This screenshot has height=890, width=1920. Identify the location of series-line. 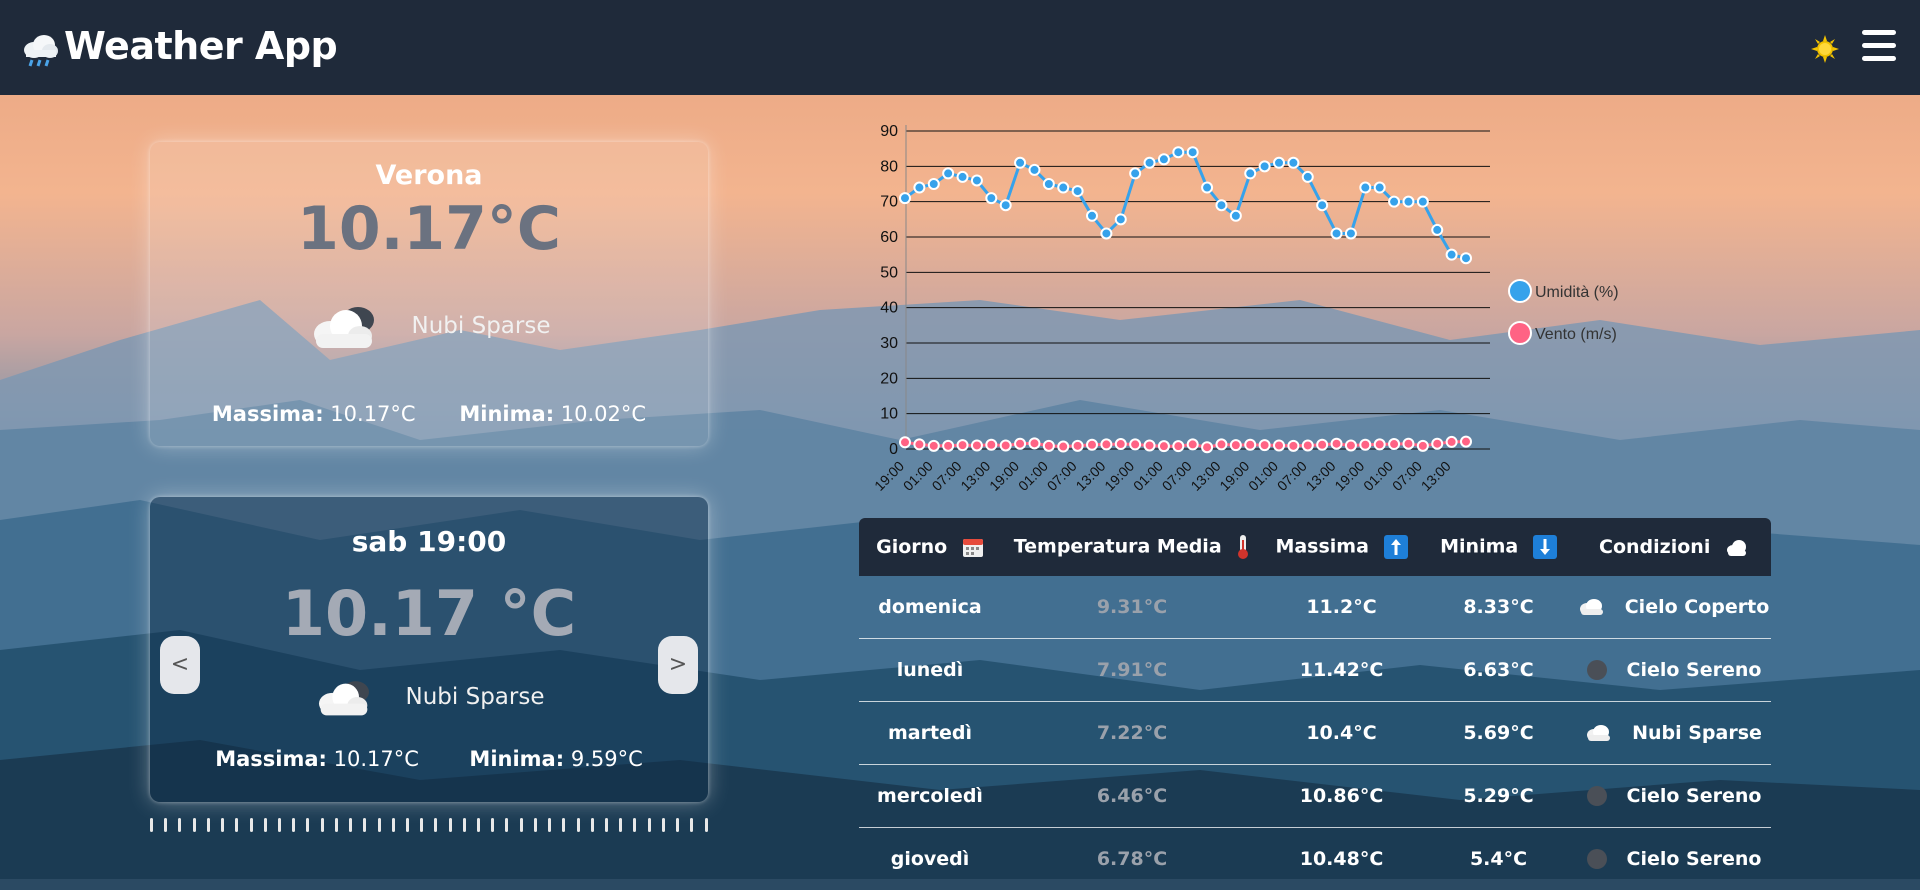
(1185, 205).